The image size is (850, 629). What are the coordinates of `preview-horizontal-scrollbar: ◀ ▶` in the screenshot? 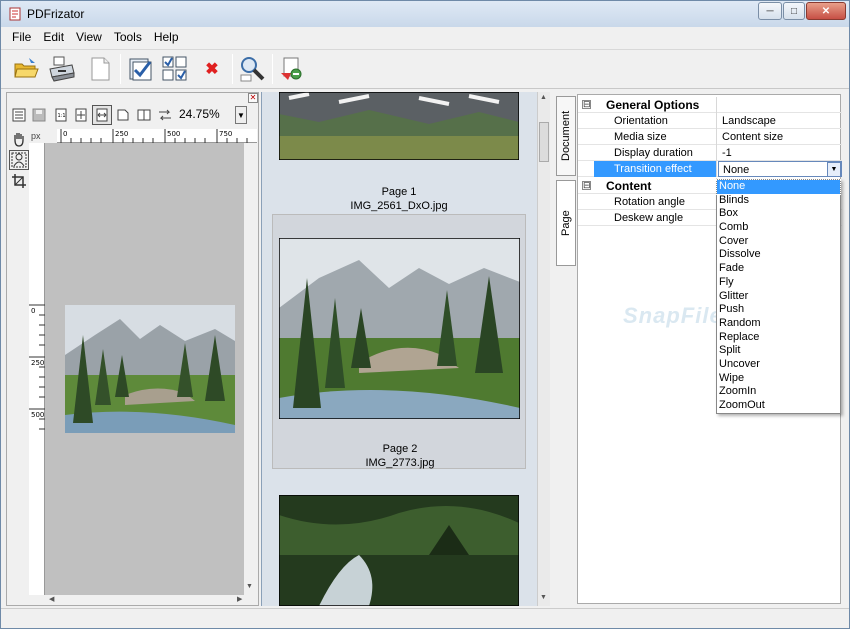 It's located at (150, 600).